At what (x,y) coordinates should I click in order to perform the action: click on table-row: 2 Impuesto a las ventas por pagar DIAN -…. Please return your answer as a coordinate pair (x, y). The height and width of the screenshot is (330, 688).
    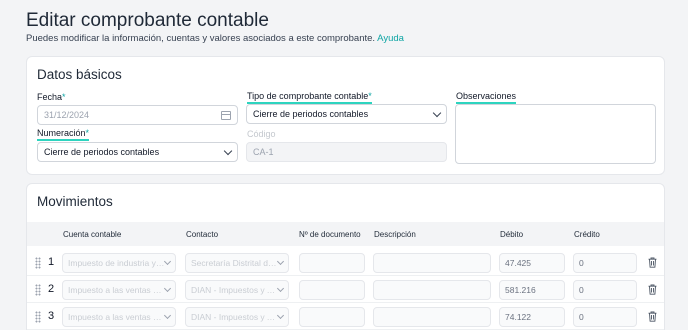
    Looking at the image, I should click on (345, 290).